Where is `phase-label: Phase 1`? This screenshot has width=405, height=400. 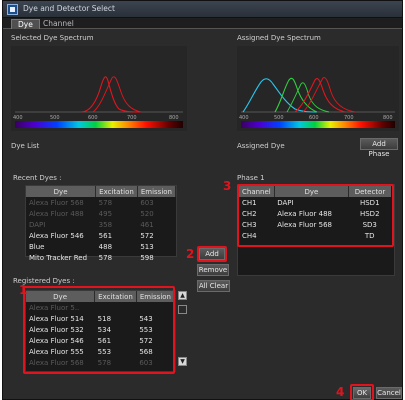 phase-label: Phase 1 is located at coordinates (251, 178).